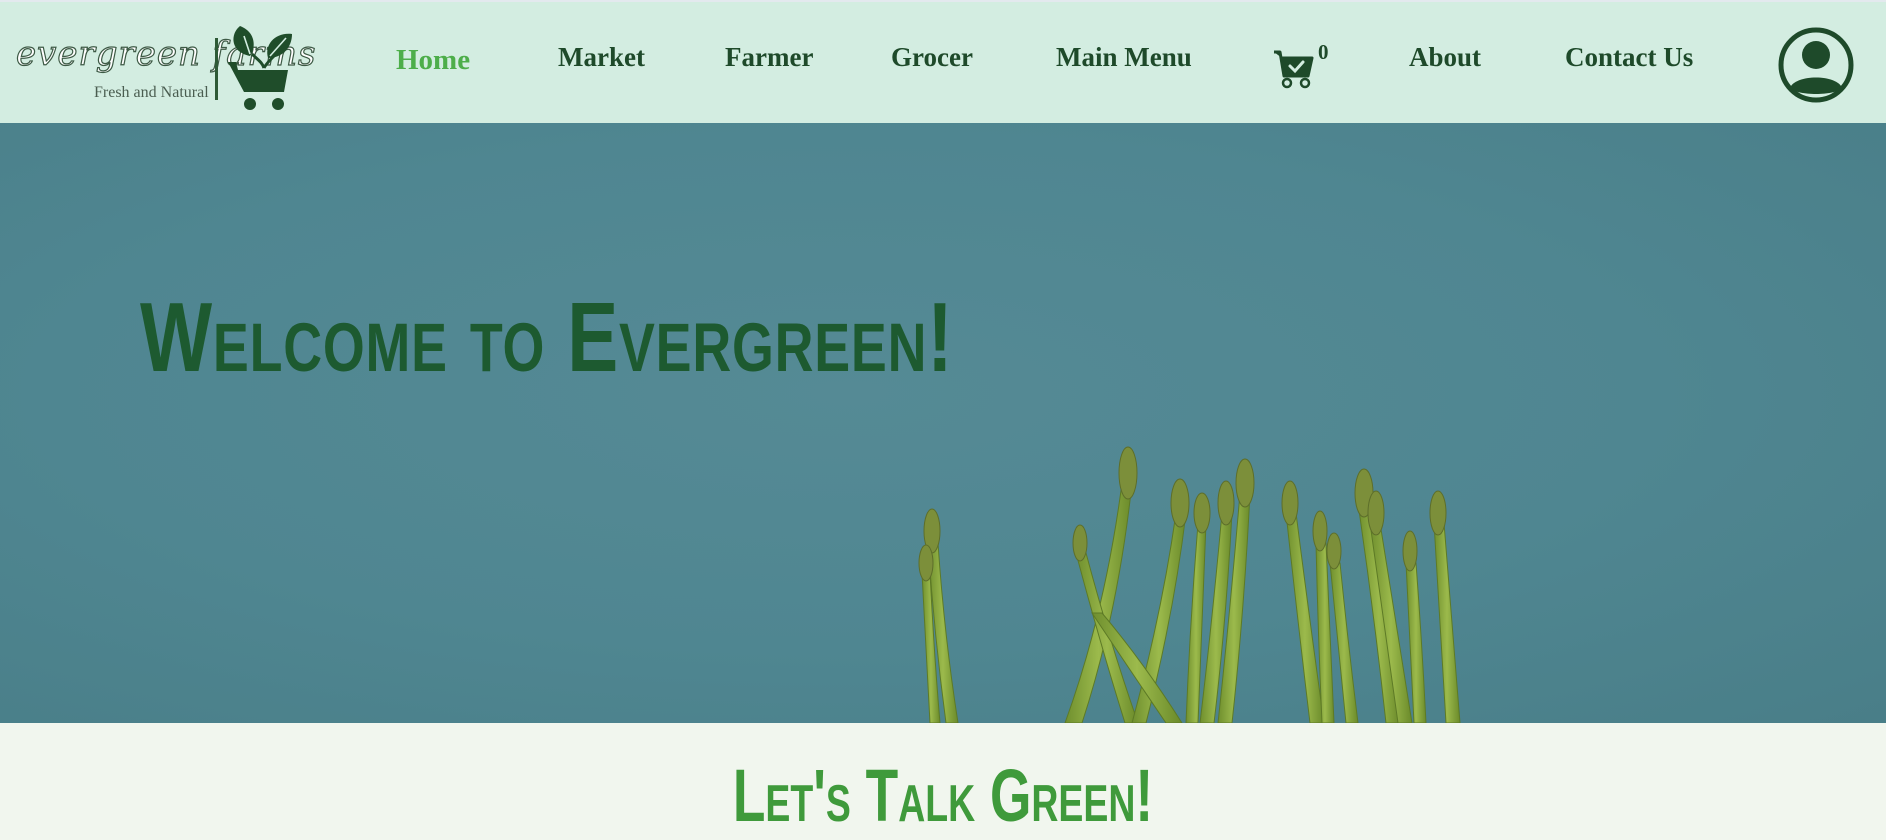  I want to click on cart-count-badge: 0, so click(1323, 52).